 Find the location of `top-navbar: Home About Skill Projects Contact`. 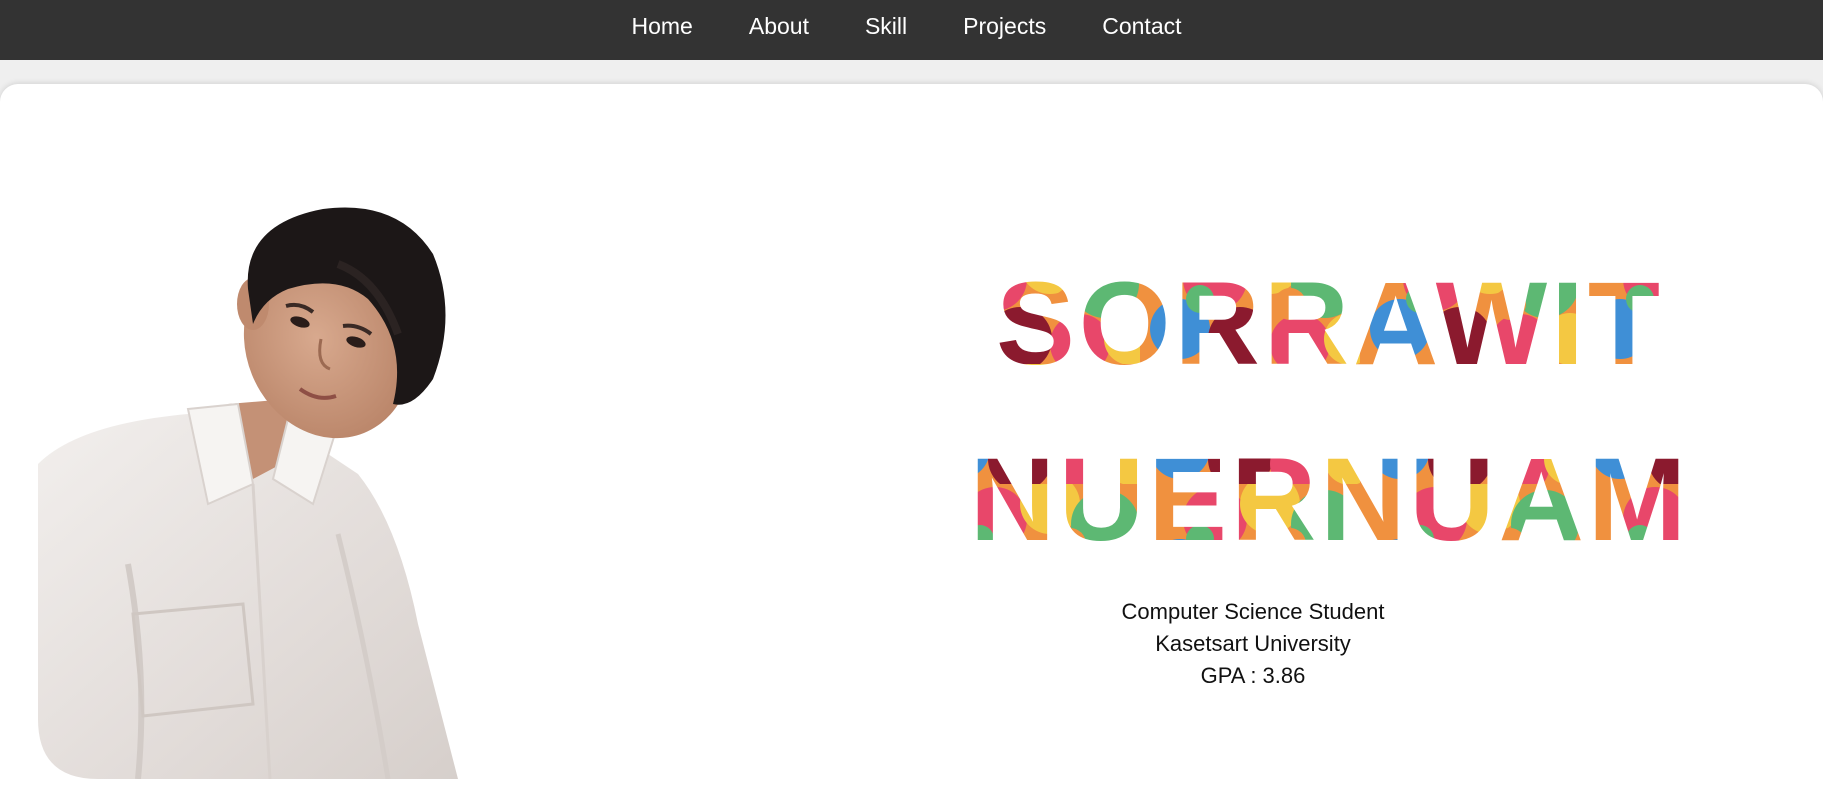

top-navbar: Home About Skill Projects Contact is located at coordinates (911, 30).